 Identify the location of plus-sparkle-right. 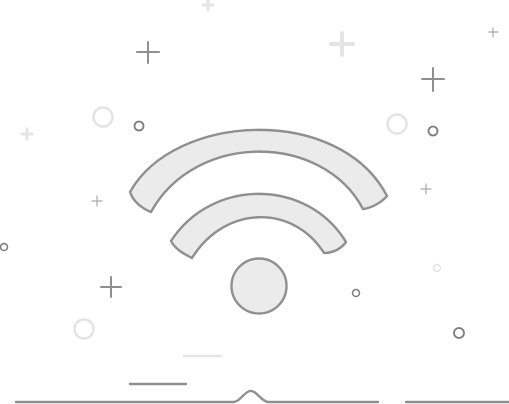
(433, 79).